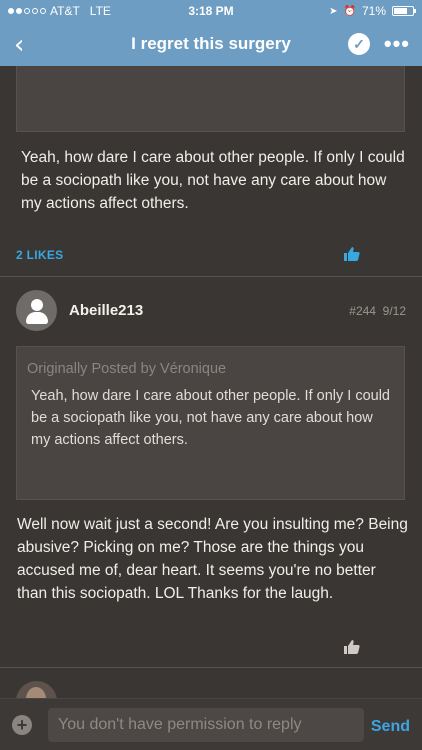  I want to click on status-left: AT&T LTE, so click(168, 11).